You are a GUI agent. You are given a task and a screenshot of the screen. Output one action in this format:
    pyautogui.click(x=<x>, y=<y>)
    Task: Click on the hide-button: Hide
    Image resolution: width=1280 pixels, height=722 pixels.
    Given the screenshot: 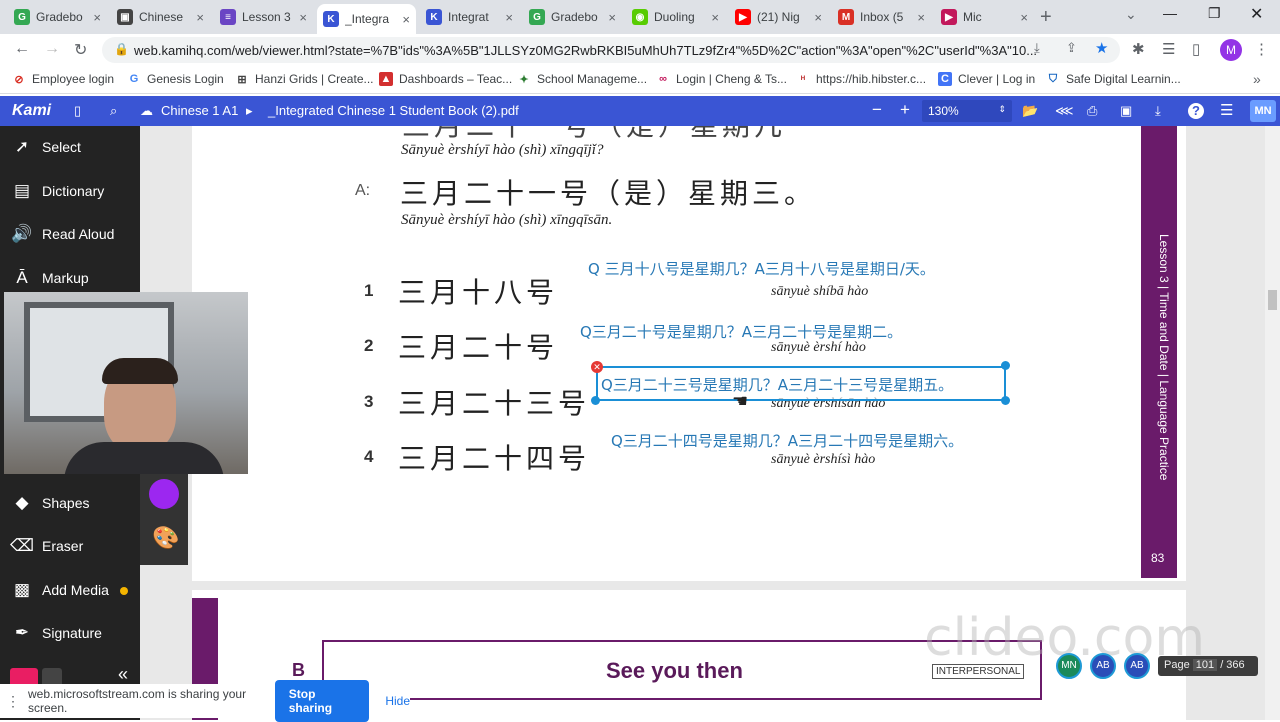 What is the action you would take?
    pyautogui.click(x=397, y=701)
    